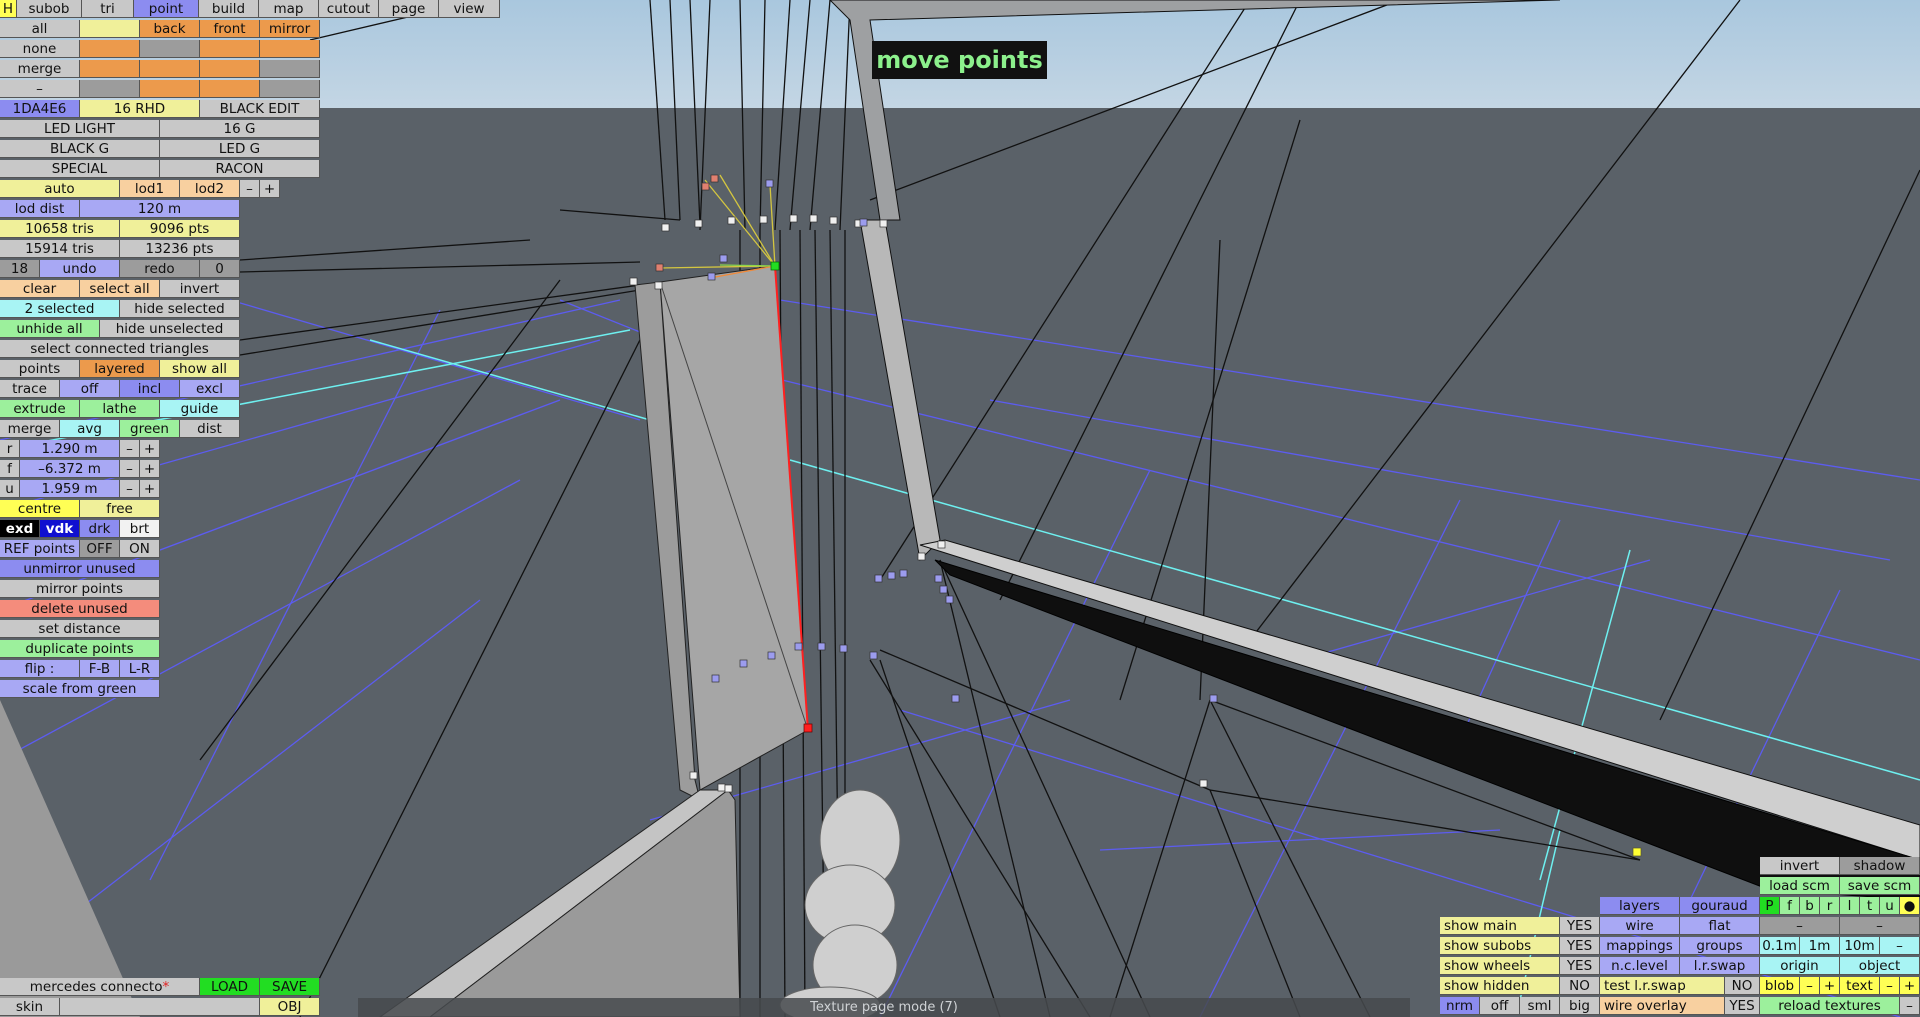 The height and width of the screenshot is (1017, 1920). What do you see at coordinates (1800, 966) in the screenshot?
I see `origin-button: origin` at bounding box center [1800, 966].